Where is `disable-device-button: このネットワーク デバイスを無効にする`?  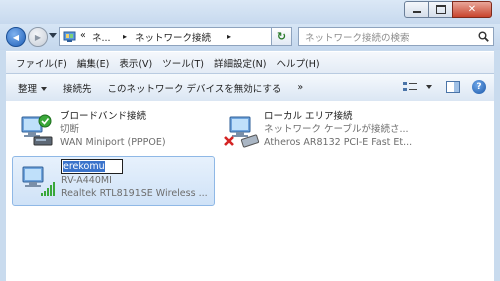 disable-device-button: このネットワーク デバイスを無効にする is located at coordinates (195, 88).